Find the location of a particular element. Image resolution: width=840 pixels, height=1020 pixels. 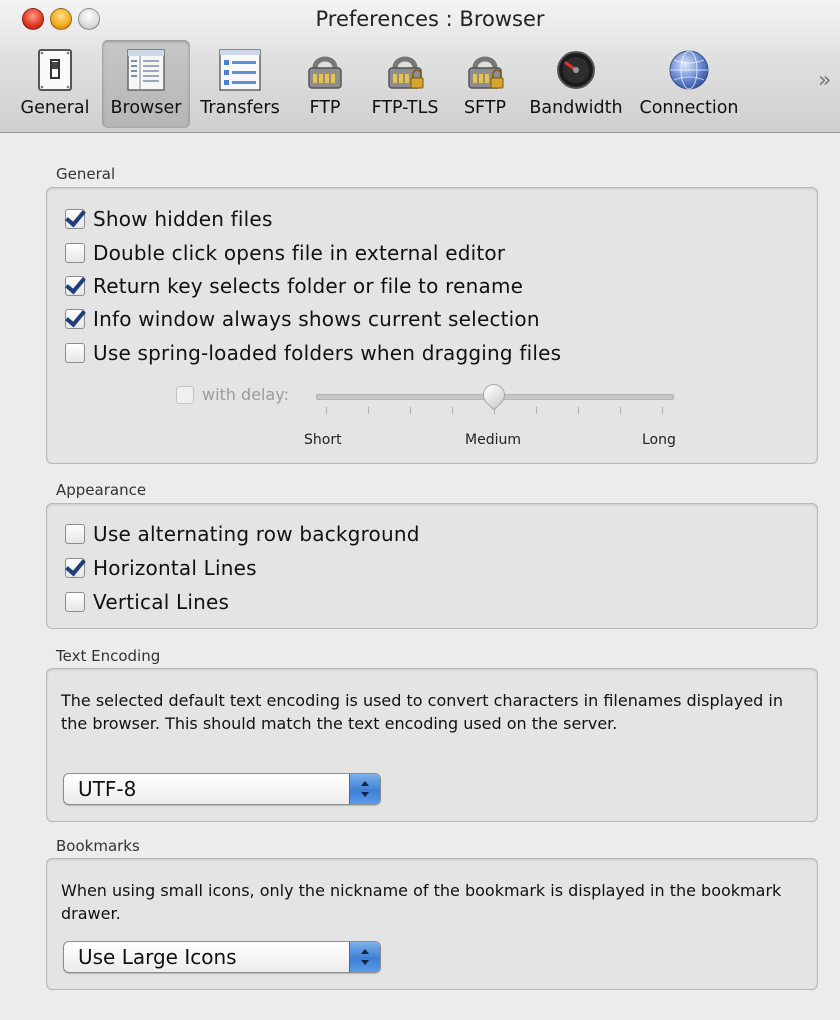

toolbar-item-sftp: SFTP is located at coordinates (485, 84).